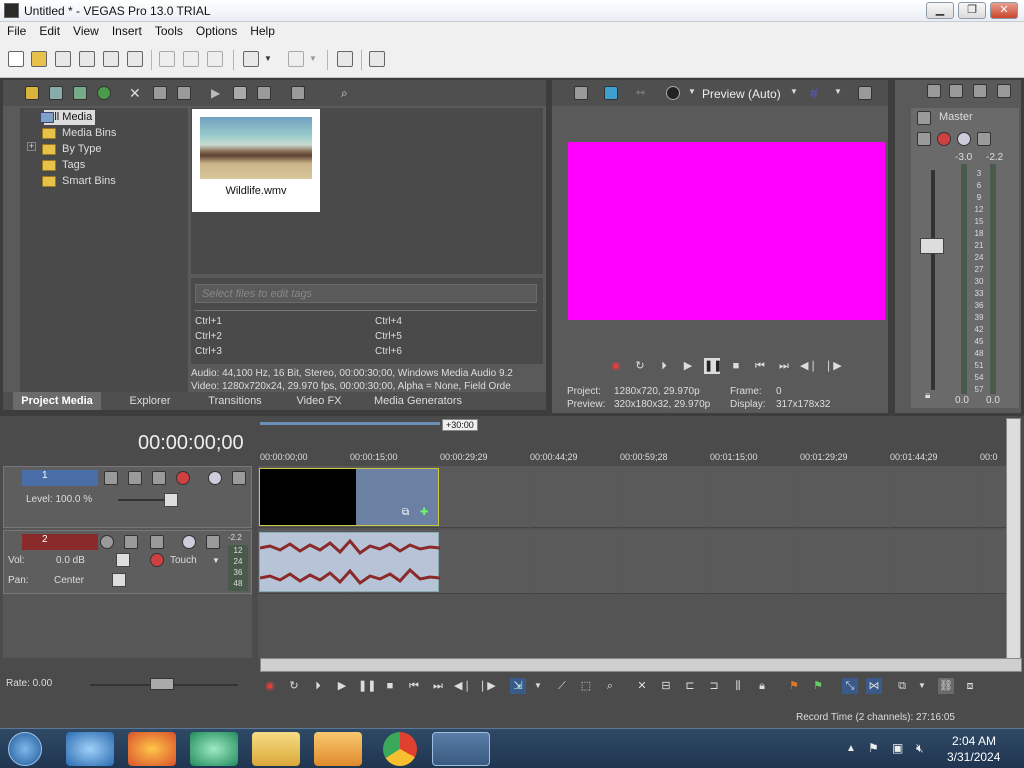 The width and height of the screenshot is (1024, 768). Describe the element at coordinates (276, 749) in the screenshot. I see `file-explorer-icon` at that location.